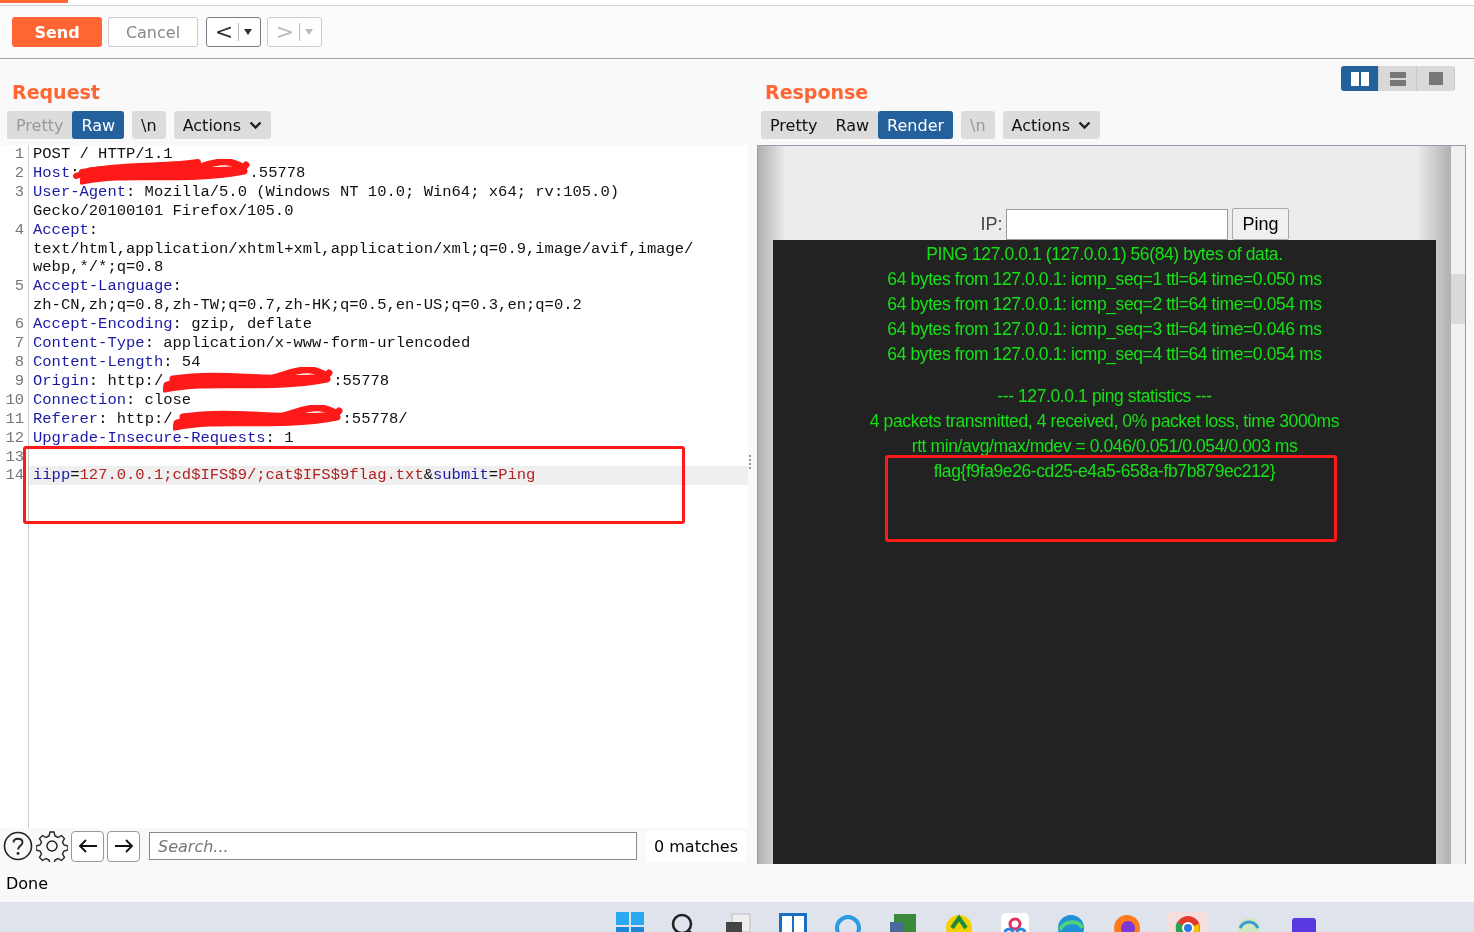  I want to click on code-text: Accept-Language, so click(103, 286).